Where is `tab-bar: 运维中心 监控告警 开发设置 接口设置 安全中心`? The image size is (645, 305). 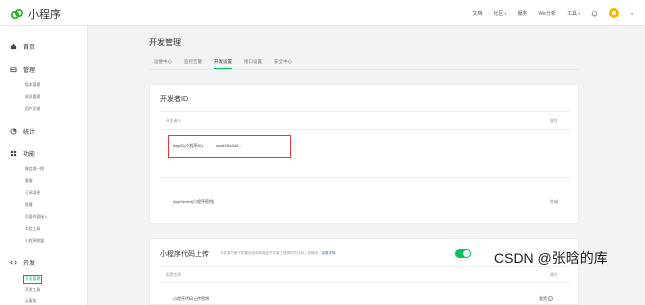 tab-bar: 运维中心 监控告警 开发设置 接口设置 安全中心 is located at coordinates (223, 64).